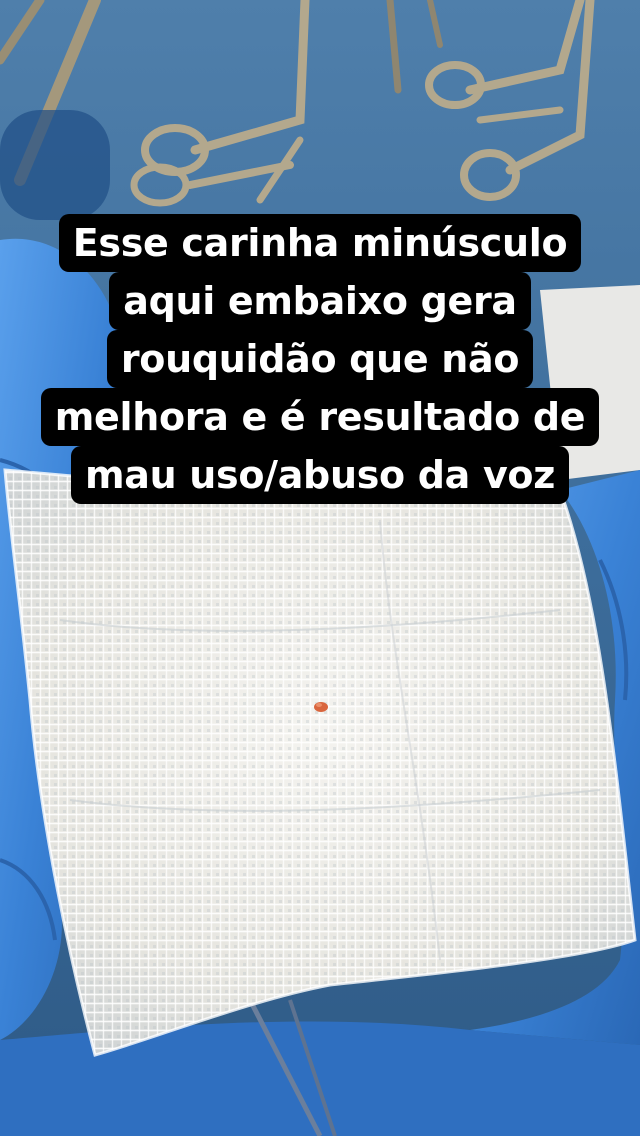  What do you see at coordinates (320, 475) in the screenshot?
I see `caption-line-5: mau uso/abuso da voz` at bounding box center [320, 475].